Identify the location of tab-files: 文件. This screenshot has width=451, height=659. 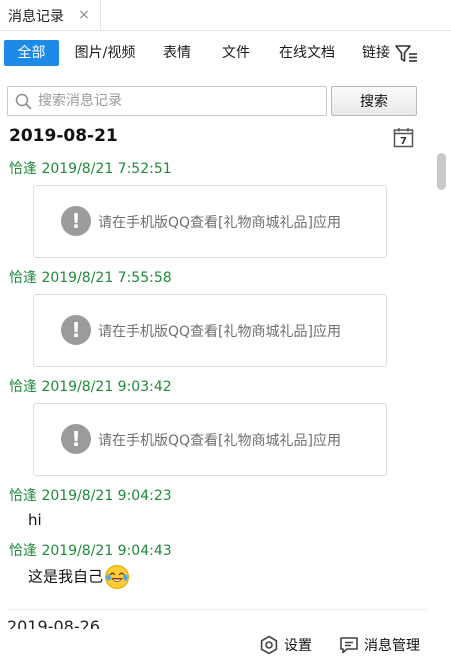
(236, 53).